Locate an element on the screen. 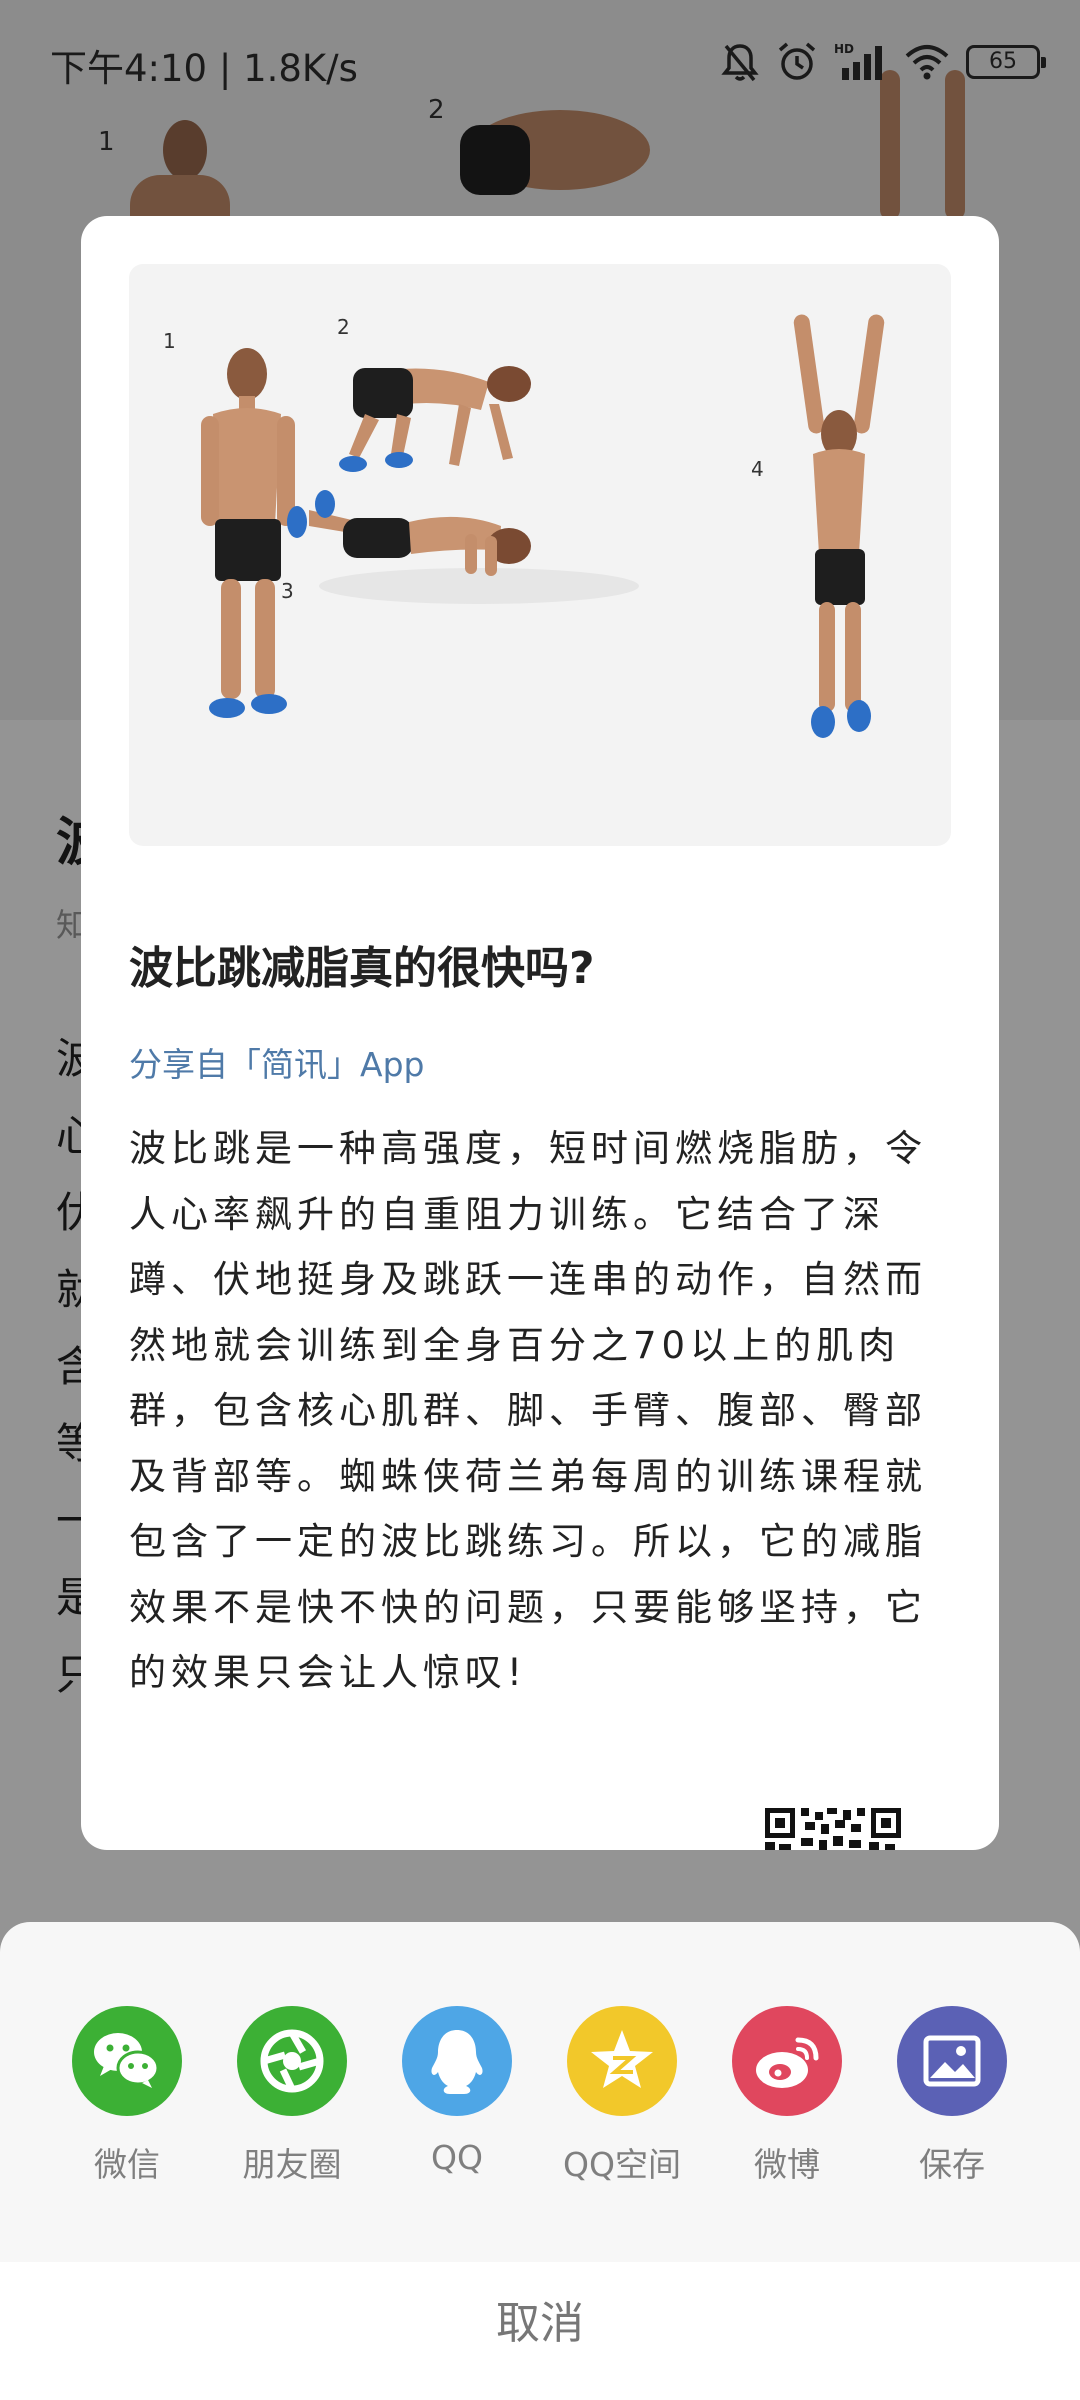 The height and width of the screenshot is (2400, 1080). save-image-icon is located at coordinates (952, 2061).